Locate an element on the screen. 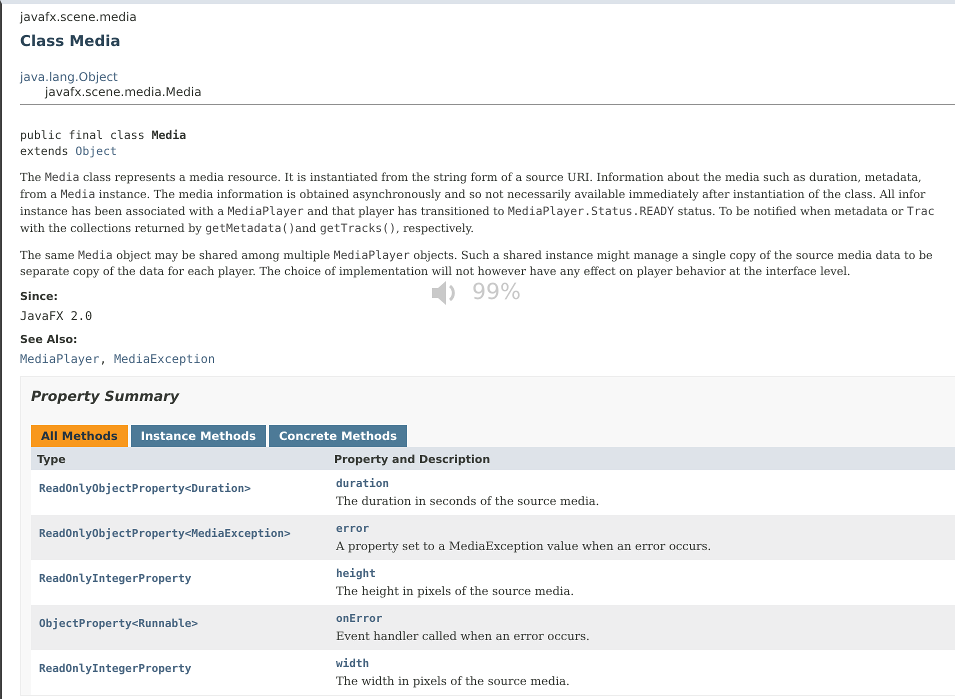  property-link: height is located at coordinates (641, 574).